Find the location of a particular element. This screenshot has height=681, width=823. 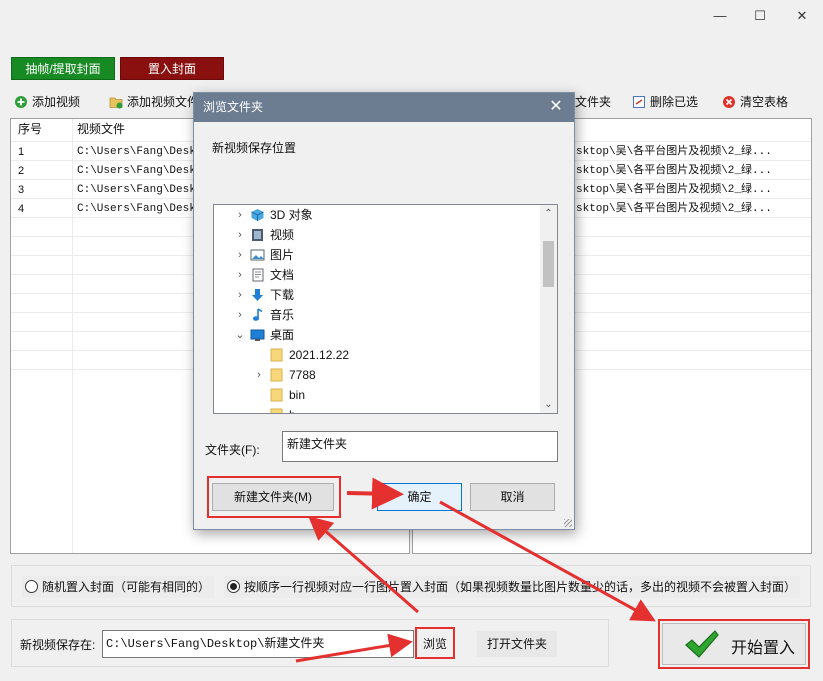

add-image-folder-label: 文件夹 is located at coordinates (593, 102).